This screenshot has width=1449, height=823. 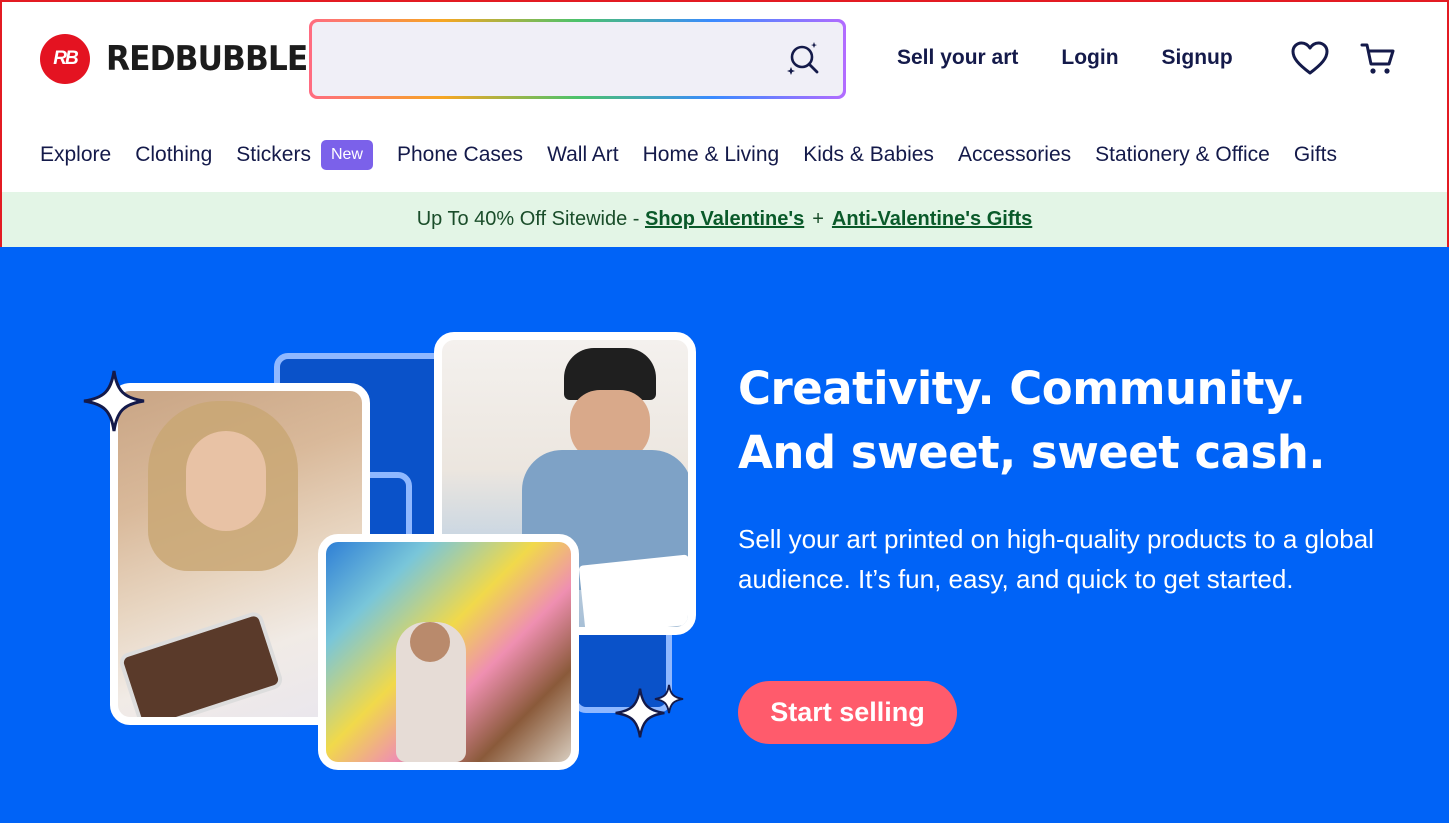 I want to click on photo-person-head-shape, so click(x=430, y=642).